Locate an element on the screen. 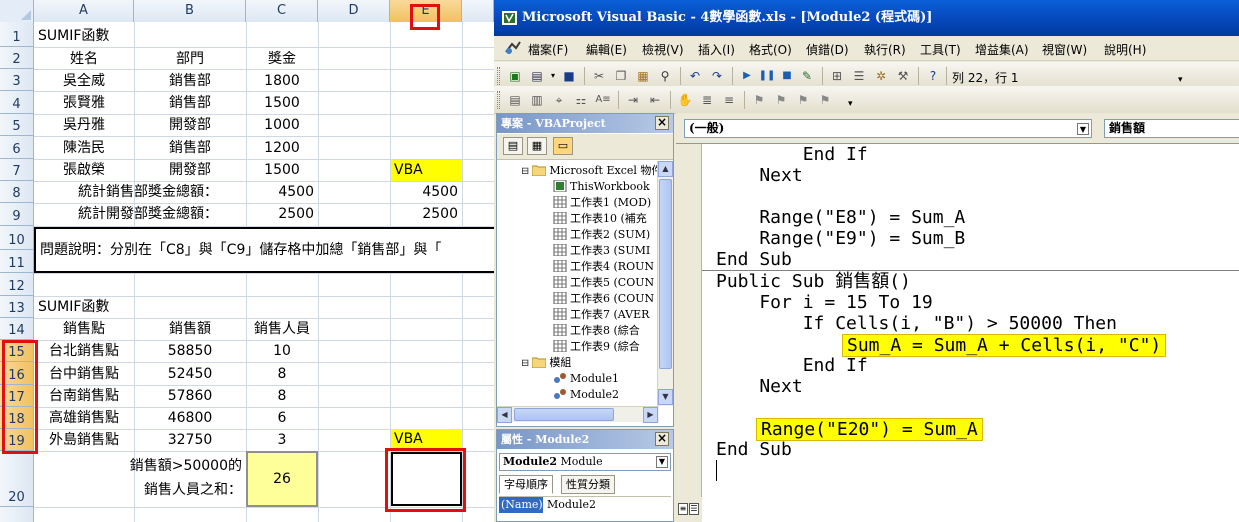 The image size is (1239, 522). tree-horizontal-scrollbar: ◀ ▶ is located at coordinates (578, 414).